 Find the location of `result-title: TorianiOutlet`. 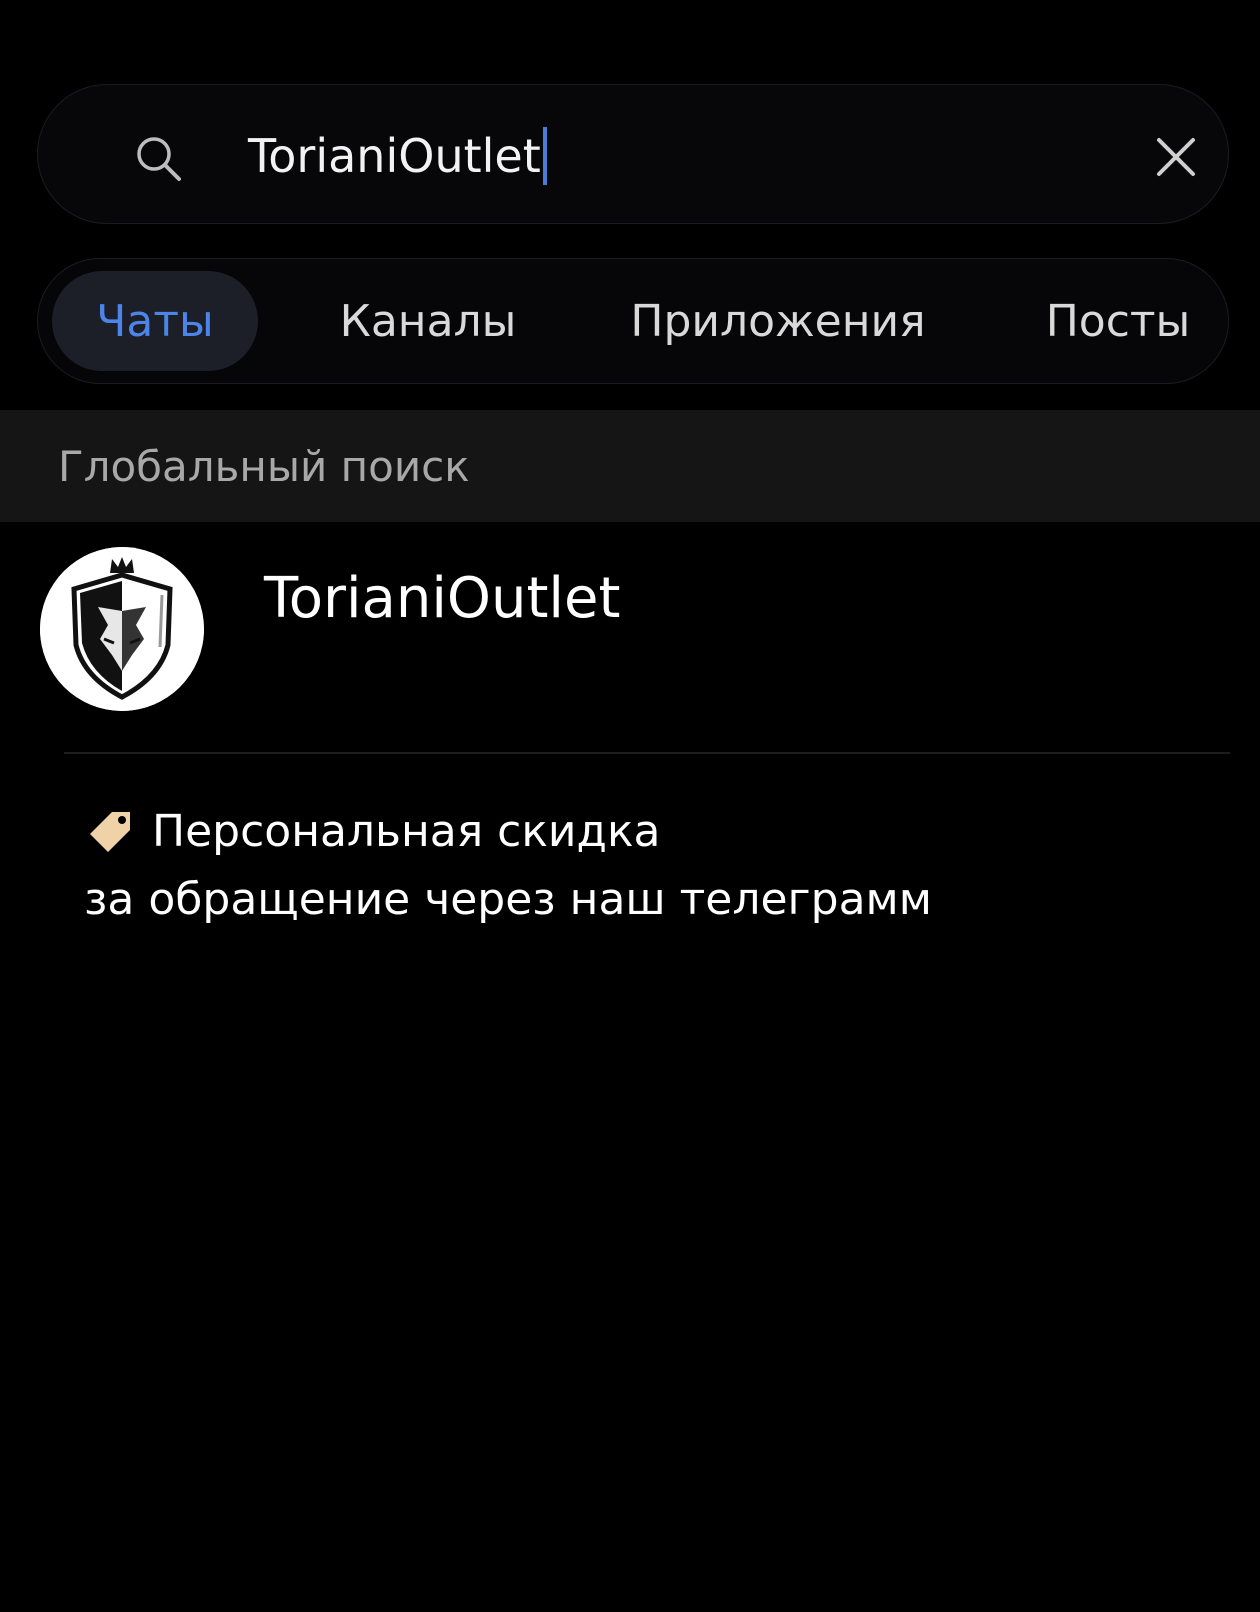

result-title: TorianiOutlet is located at coordinates (442, 598).